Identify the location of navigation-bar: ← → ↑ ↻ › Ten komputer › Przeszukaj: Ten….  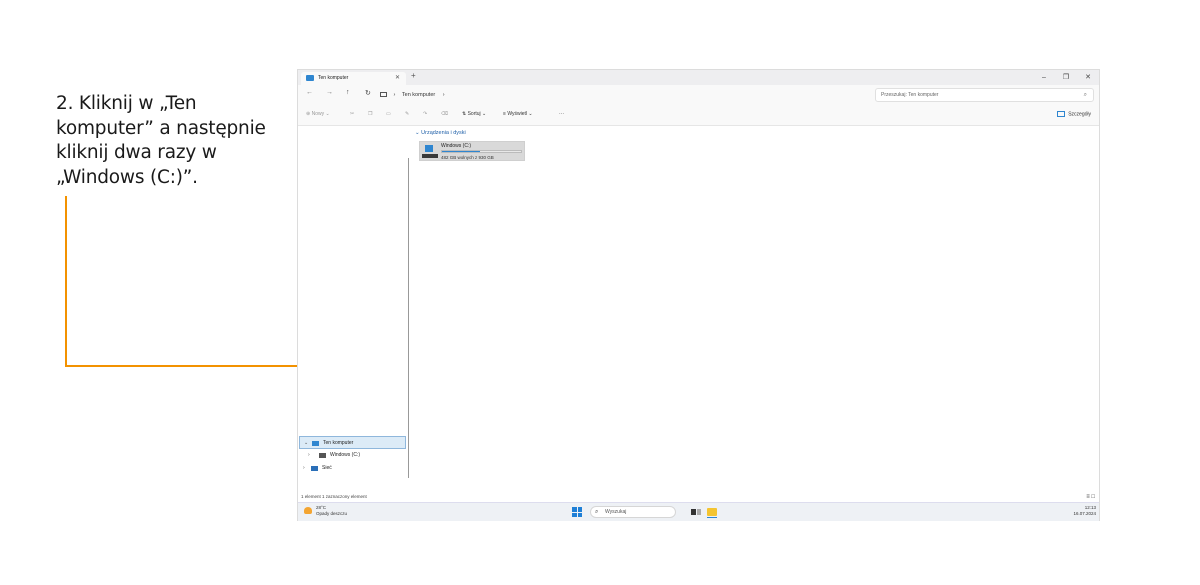
(698, 95).